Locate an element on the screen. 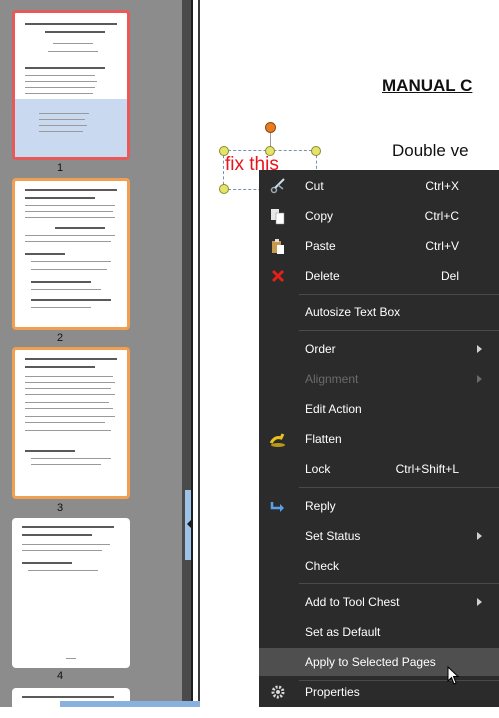 This screenshot has width=499, height=718. menu-item-order: Order is located at coordinates (379, 349).